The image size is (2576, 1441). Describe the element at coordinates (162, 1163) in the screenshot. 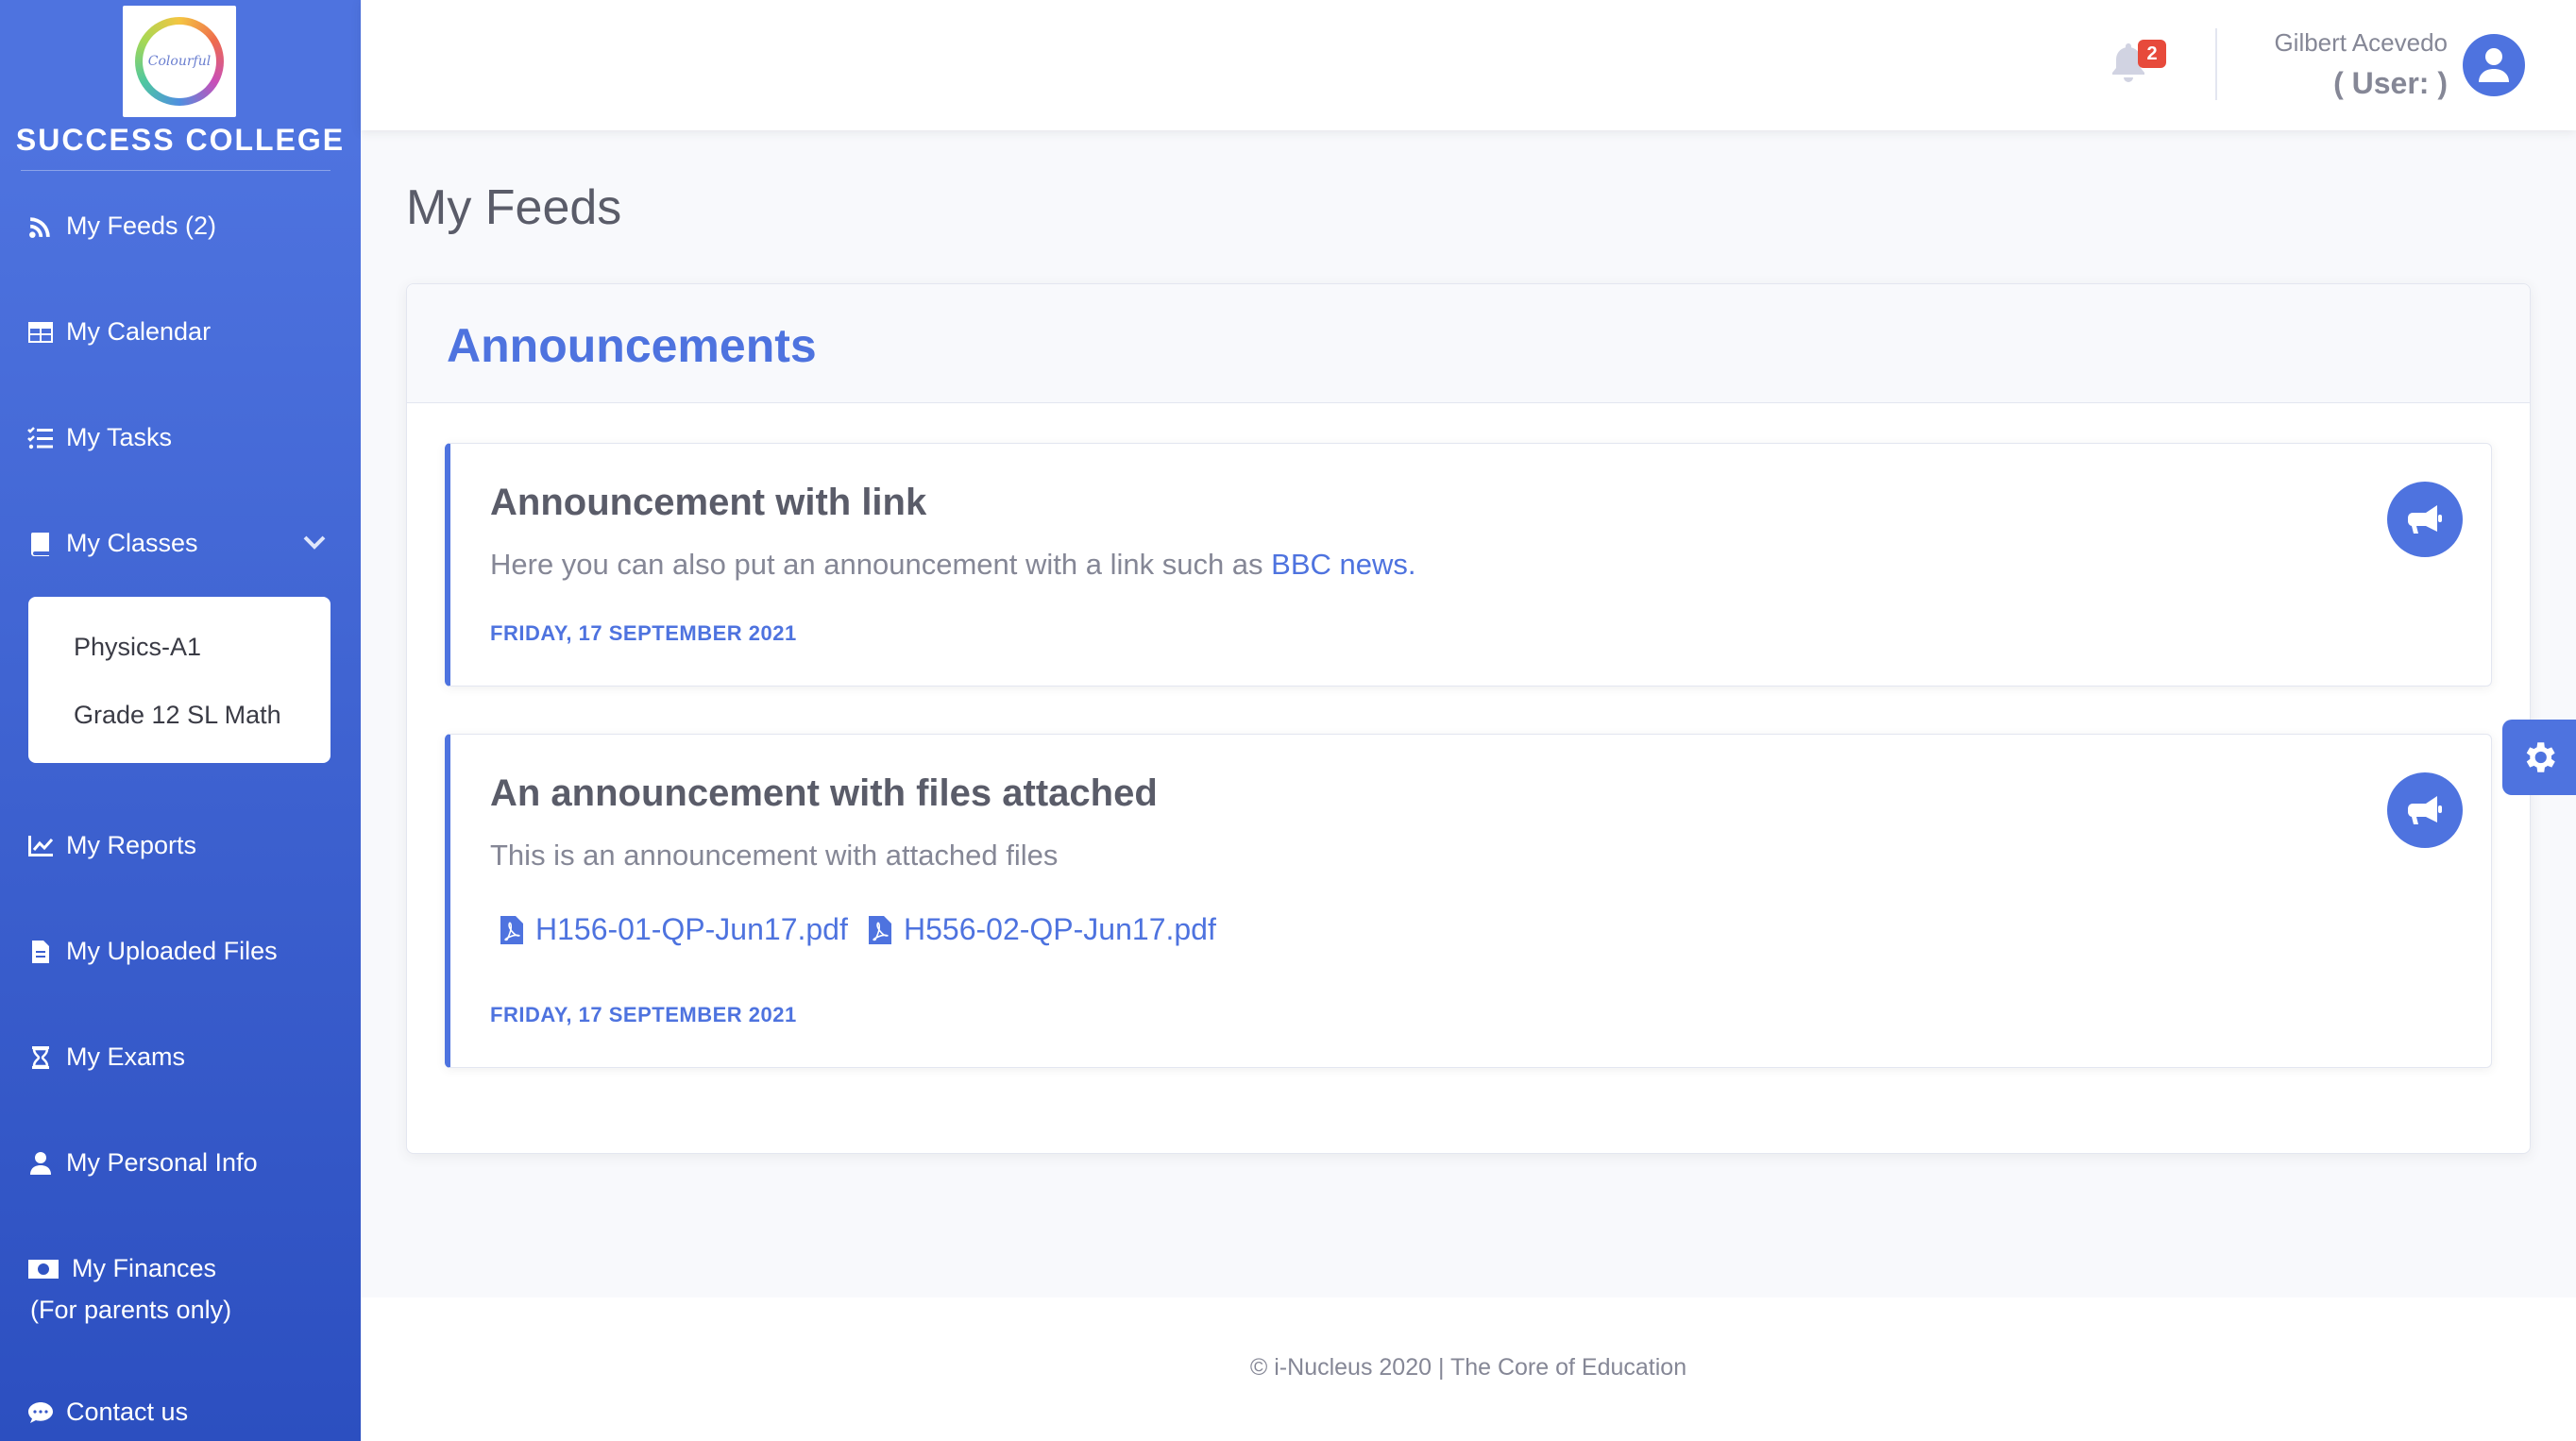

I see `sidebar-item-label: My Personal Info` at that location.